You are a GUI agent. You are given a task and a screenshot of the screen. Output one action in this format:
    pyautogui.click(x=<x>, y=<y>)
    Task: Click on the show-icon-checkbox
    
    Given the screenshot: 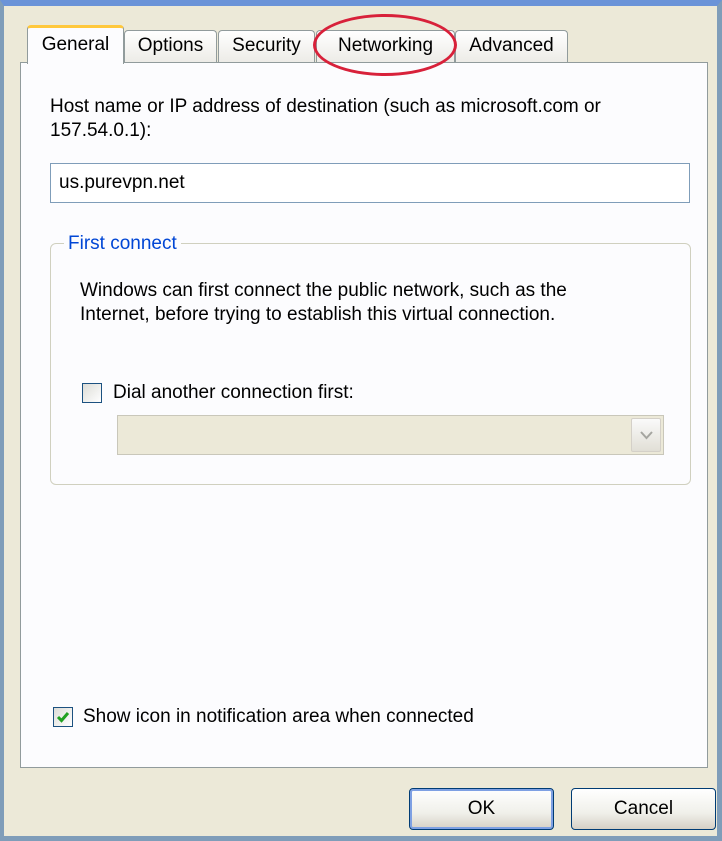 What is the action you would take?
    pyautogui.click(x=63, y=717)
    